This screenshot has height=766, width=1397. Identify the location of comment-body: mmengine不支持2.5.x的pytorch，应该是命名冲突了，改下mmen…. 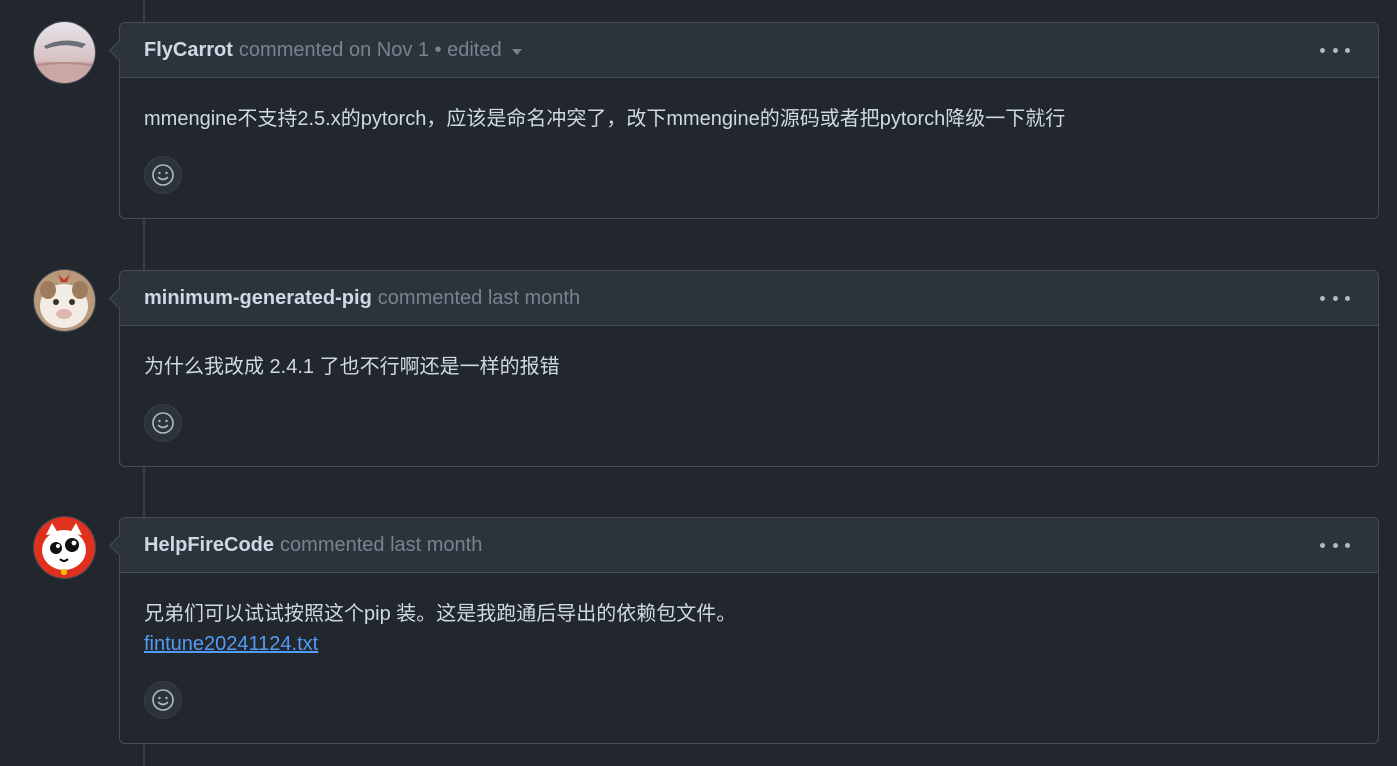
(749, 106).